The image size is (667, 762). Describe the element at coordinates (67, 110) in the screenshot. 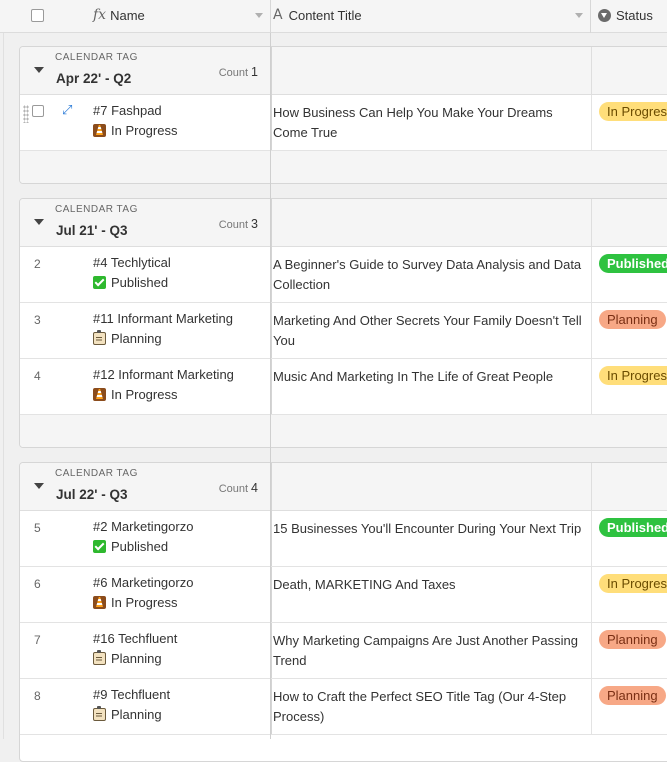

I see `expand-record-icon: ⤢` at that location.